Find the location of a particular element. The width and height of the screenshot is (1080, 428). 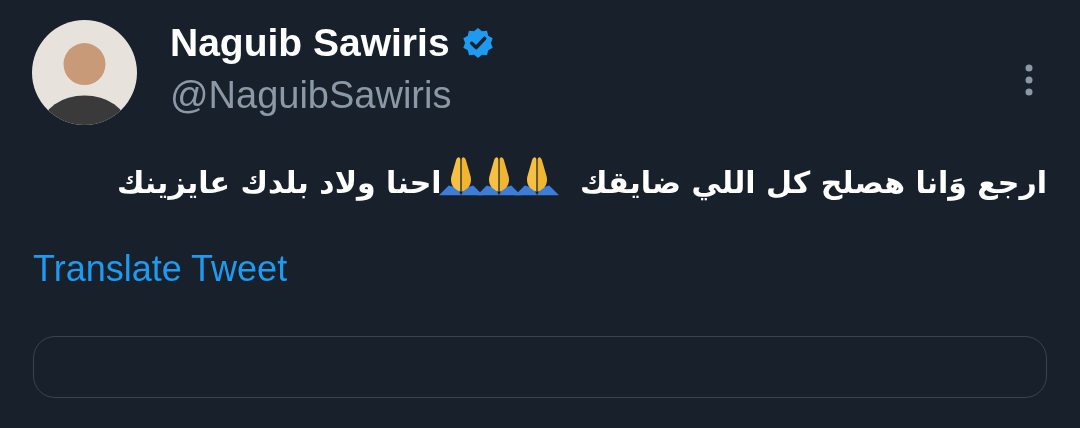

display-name: Naguib Sawiris is located at coordinates (310, 43).